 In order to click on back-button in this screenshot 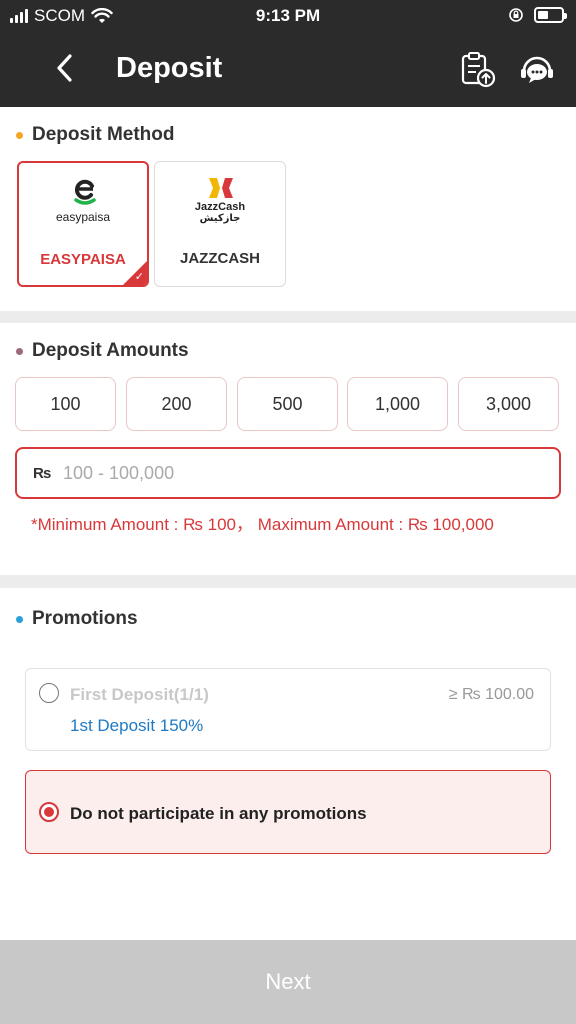, I will do `click(66, 68)`.